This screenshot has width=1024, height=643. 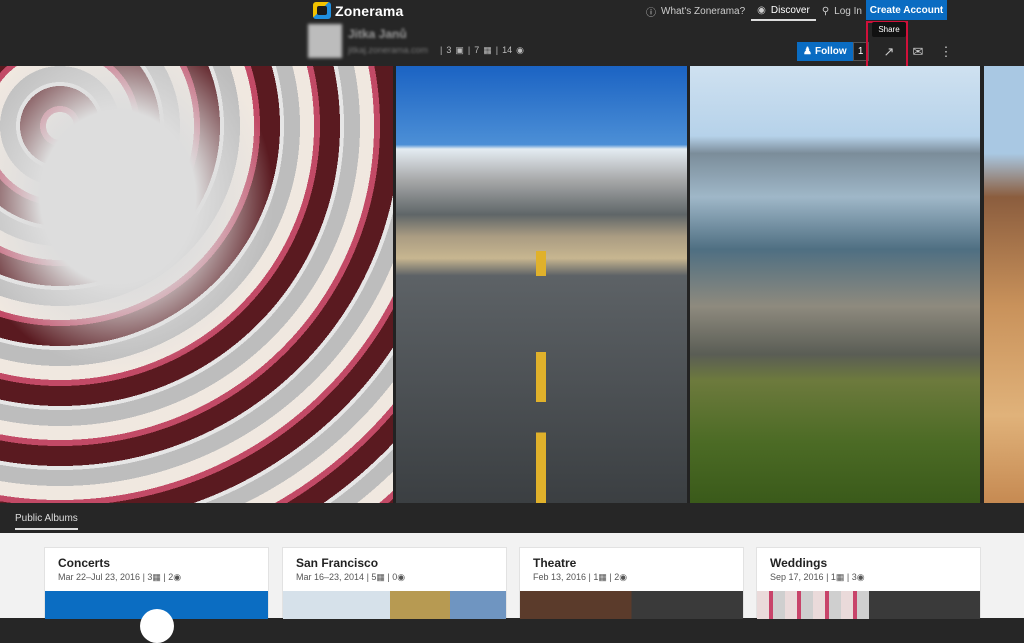 I want to click on album-meta: Mar 16–23, 2014 | 5▦ | 0◉, so click(x=351, y=577).